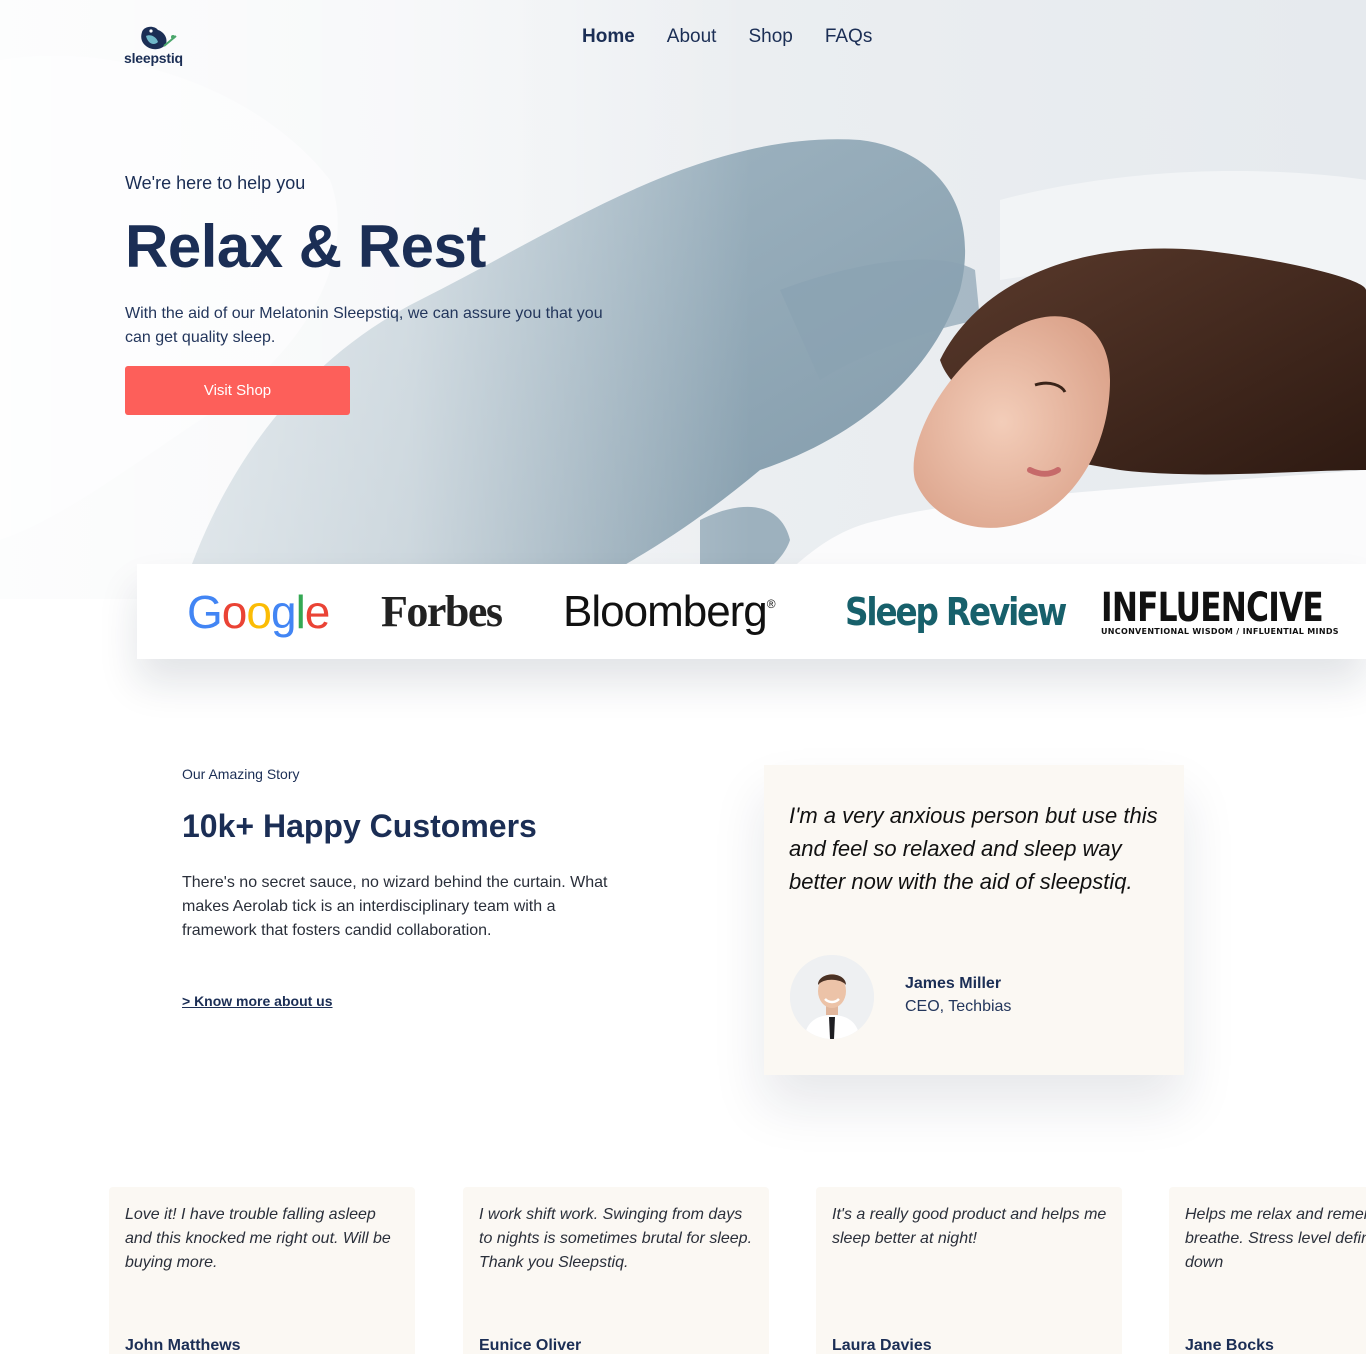 The width and height of the screenshot is (1366, 1354). Describe the element at coordinates (241, 774) in the screenshot. I see `story-eyebrow: Our Amazing Story` at that location.